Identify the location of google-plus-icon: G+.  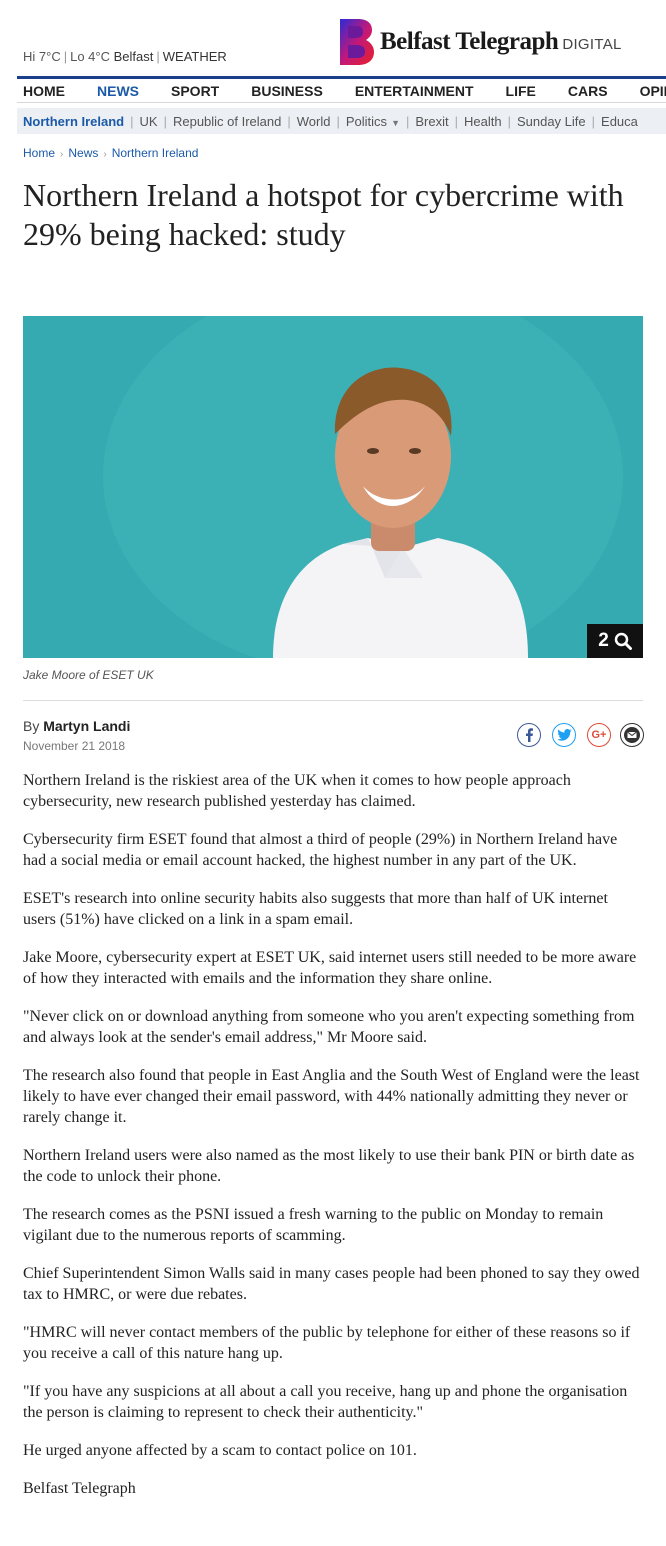
(599, 735).